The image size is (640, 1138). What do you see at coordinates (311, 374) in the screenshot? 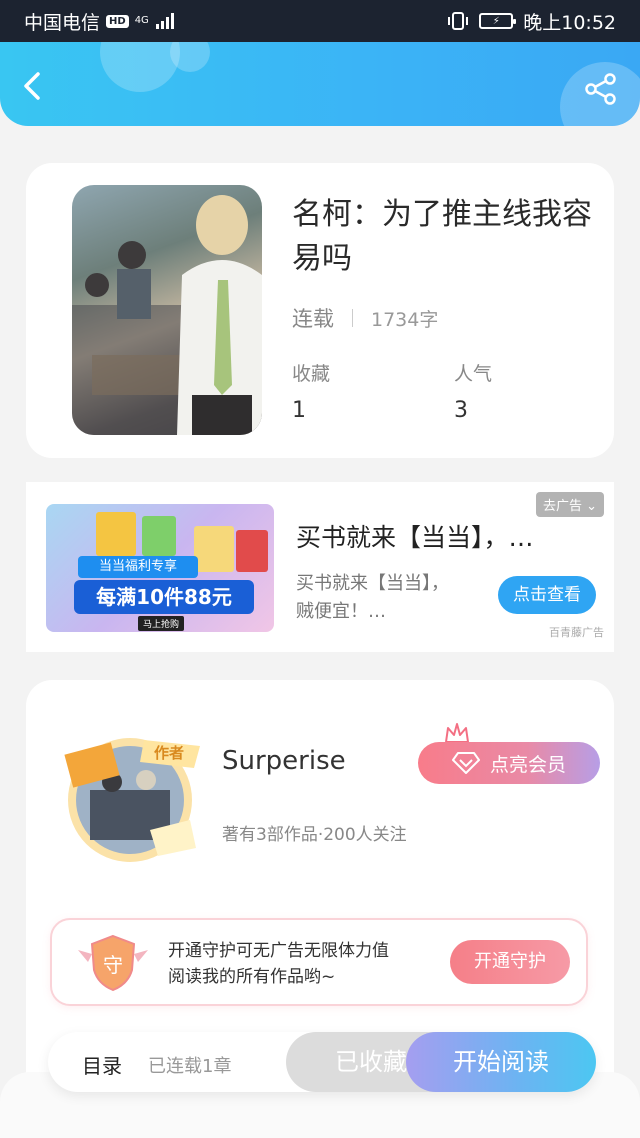
I see `stat-label: 收藏` at bounding box center [311, 374].